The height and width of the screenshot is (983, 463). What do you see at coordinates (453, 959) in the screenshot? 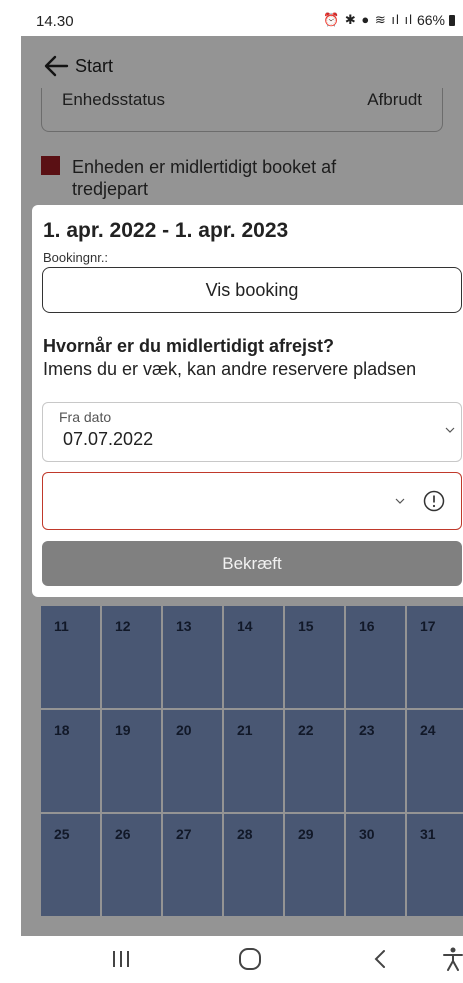
I see `accessibility-icon` at bounding box center [453, 959].